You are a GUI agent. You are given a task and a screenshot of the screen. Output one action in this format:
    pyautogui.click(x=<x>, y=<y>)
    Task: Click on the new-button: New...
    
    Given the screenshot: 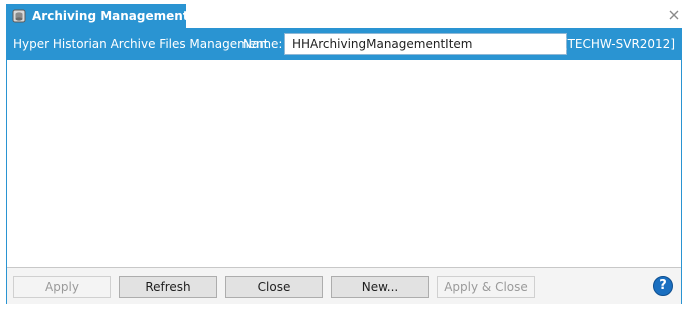 What is the action you would take?
    pyautogui.click(x=380, y=287)
    